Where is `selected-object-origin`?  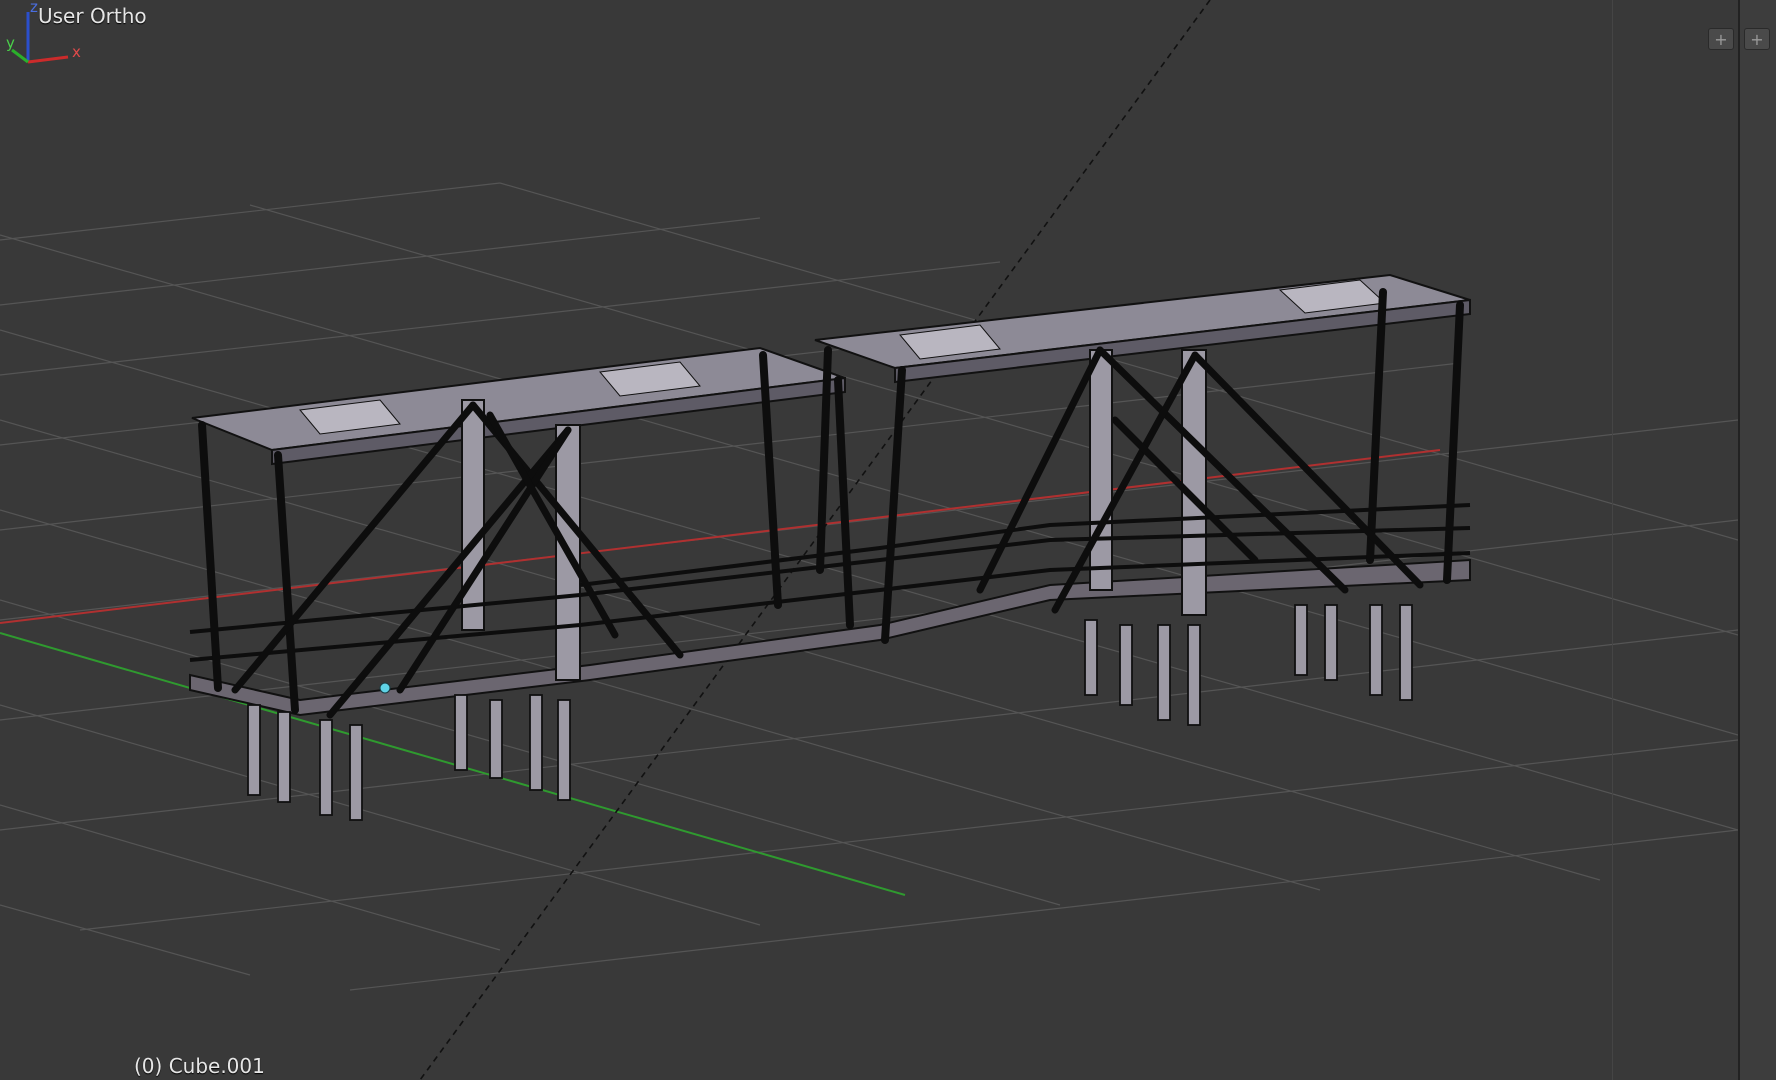 selected-object-origin is located at coordinates (385, 688).